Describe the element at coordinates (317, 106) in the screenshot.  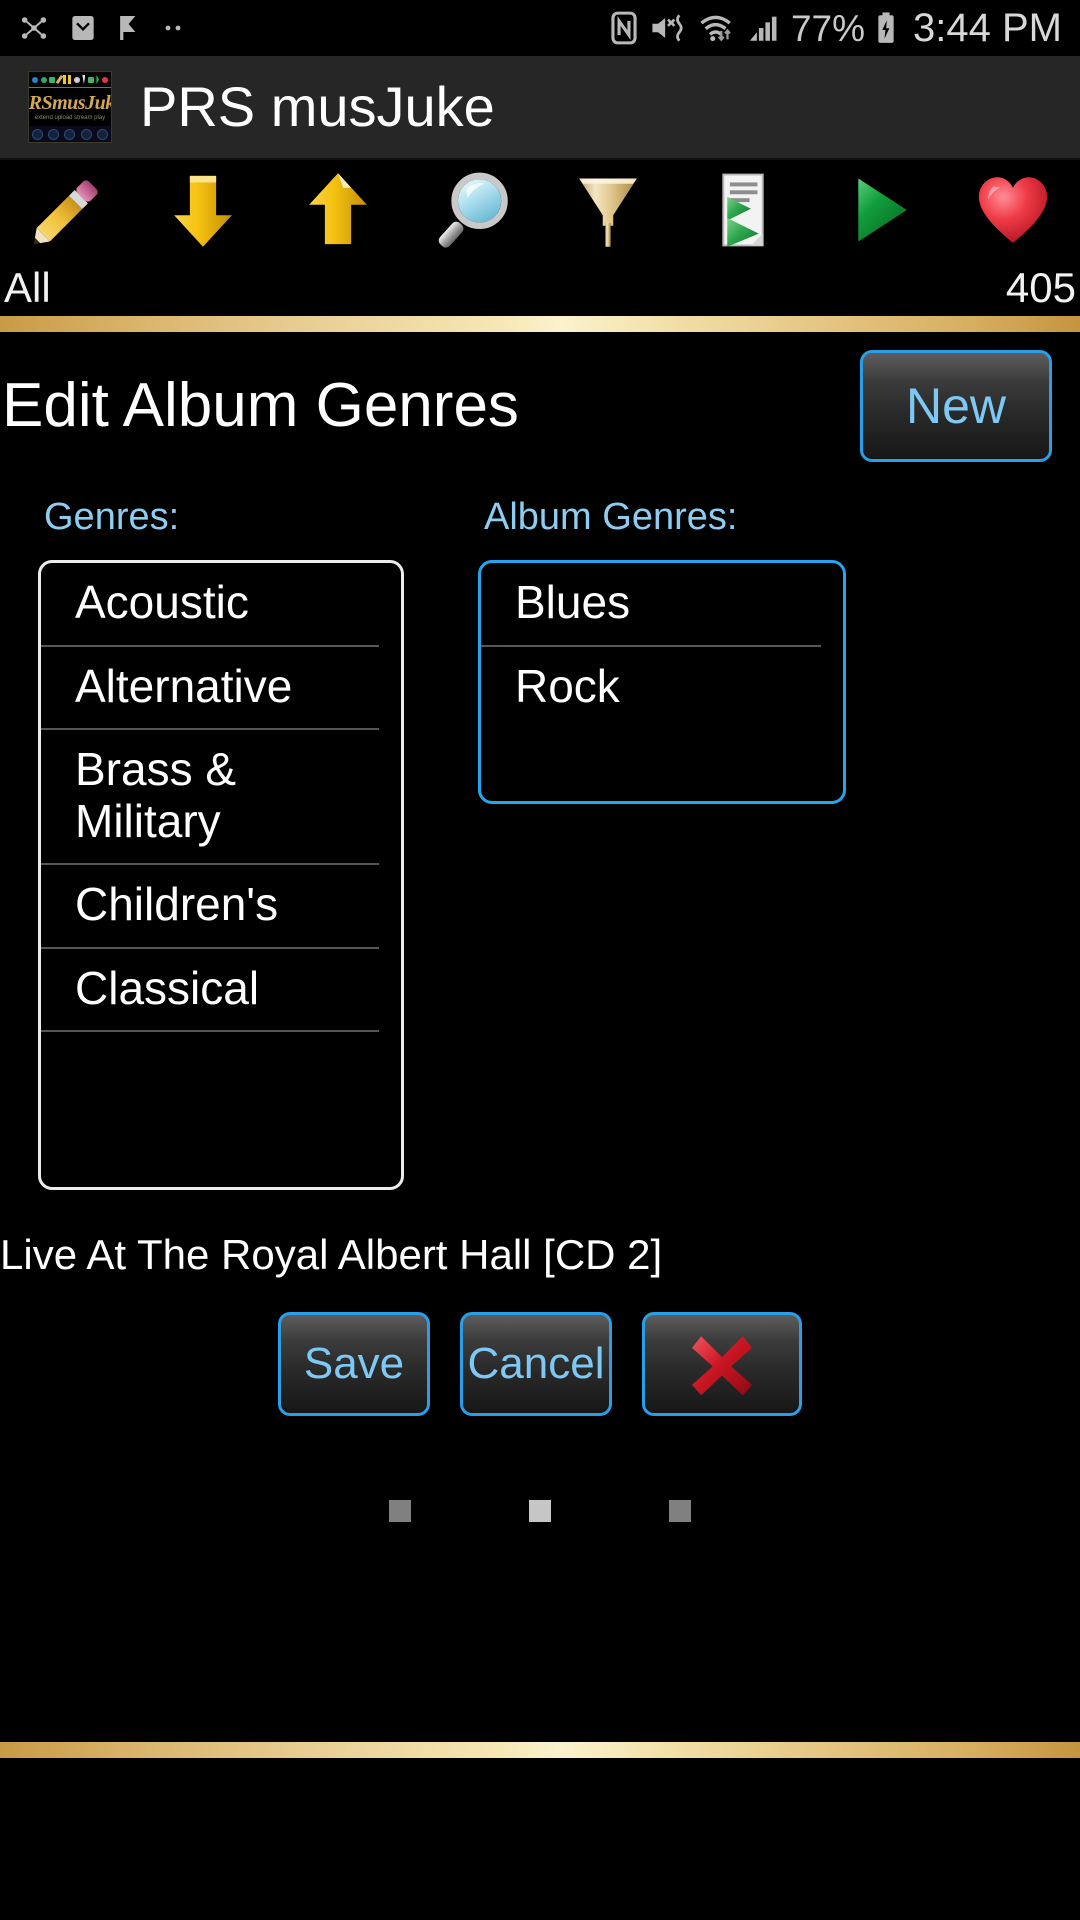
I see `app-title: PRS musJuke` at that location.